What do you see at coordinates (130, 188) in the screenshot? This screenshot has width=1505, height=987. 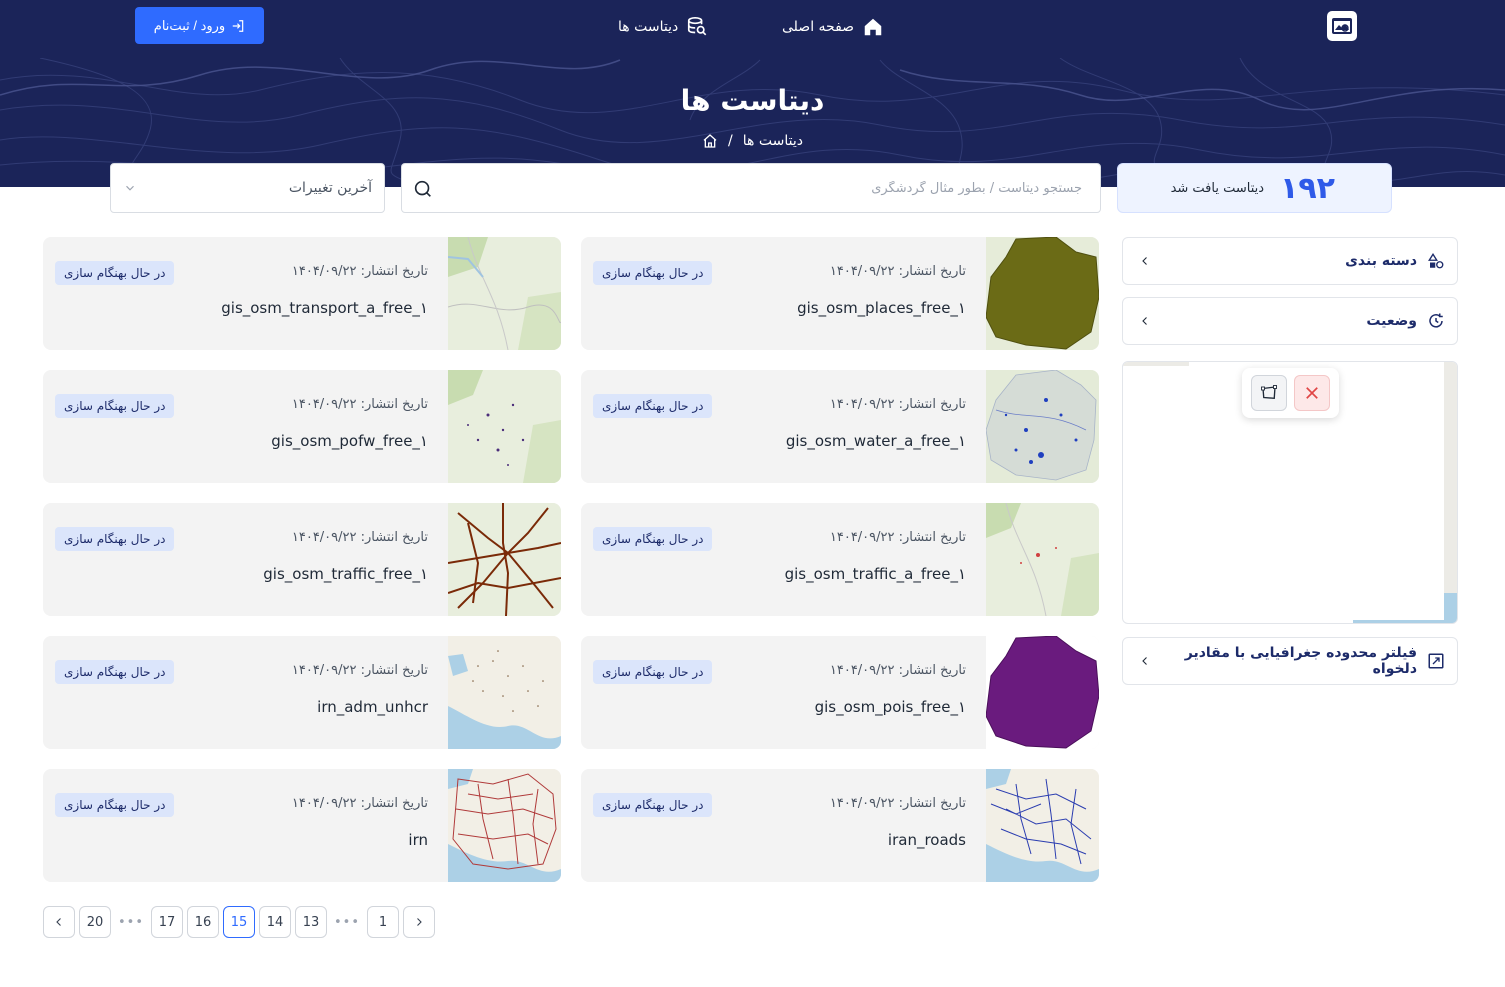 I see `chevron-down-icon` at bounding box center [130, 188].